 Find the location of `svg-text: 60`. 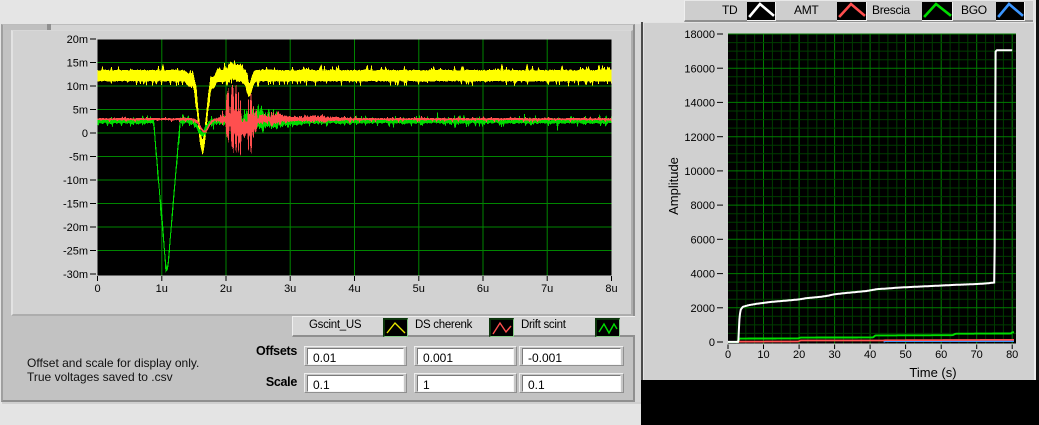

svg-text: 60 is located at coordinates (941, 355).